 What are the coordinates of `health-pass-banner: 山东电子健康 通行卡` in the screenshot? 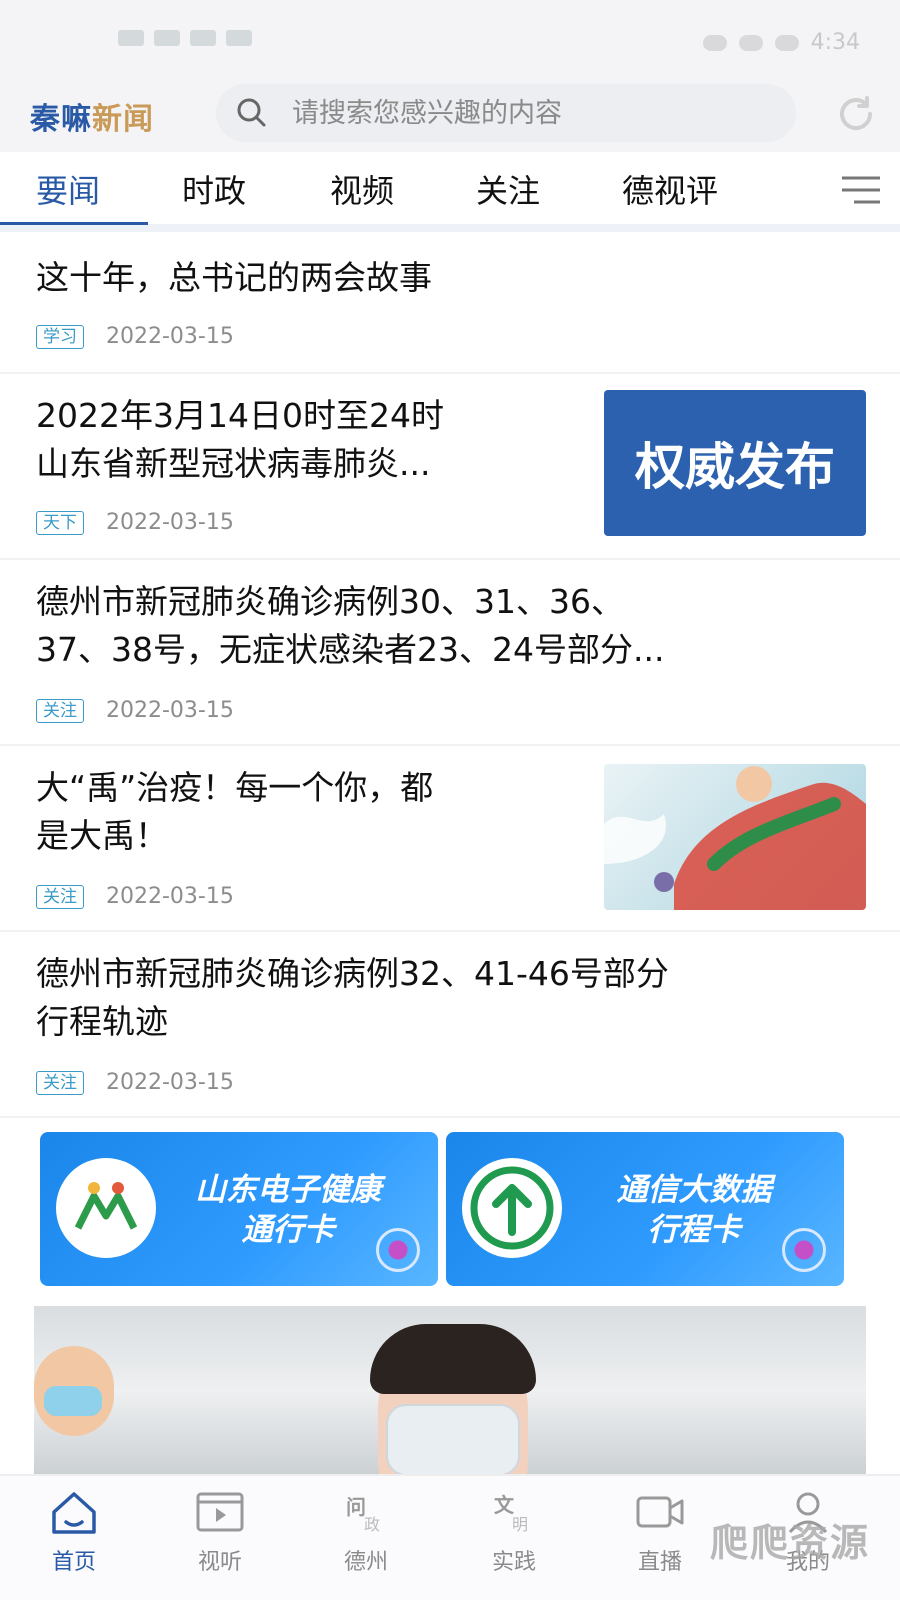 It's located at (239, 1209).